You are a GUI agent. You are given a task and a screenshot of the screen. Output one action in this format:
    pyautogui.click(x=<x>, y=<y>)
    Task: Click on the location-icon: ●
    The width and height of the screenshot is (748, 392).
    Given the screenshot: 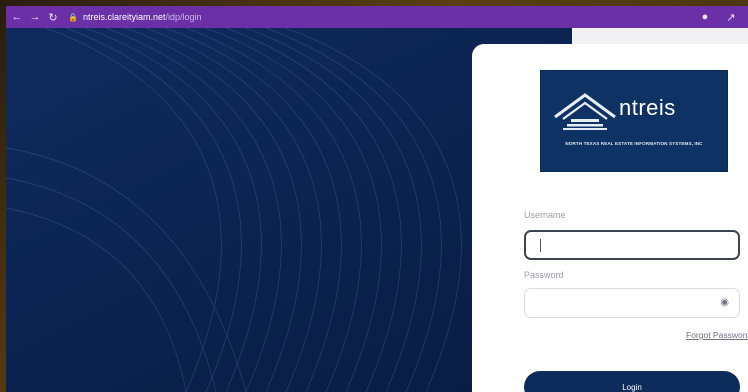 What is the action you would take?
    pyautogui.click(x=705, y=17)
    